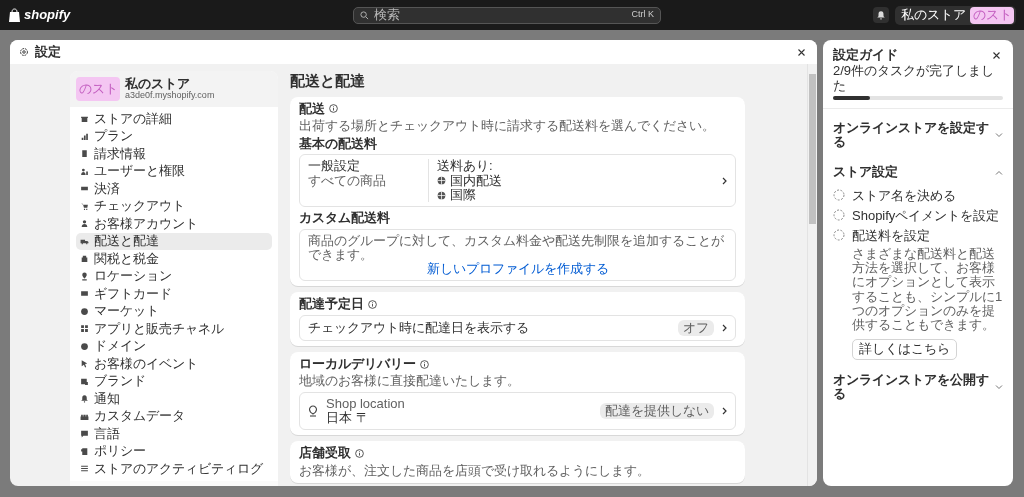 The image size is (1024, 497). Describe the element at coordinates (84, 276) in the screenshot. I see `pin-icon` at that location.